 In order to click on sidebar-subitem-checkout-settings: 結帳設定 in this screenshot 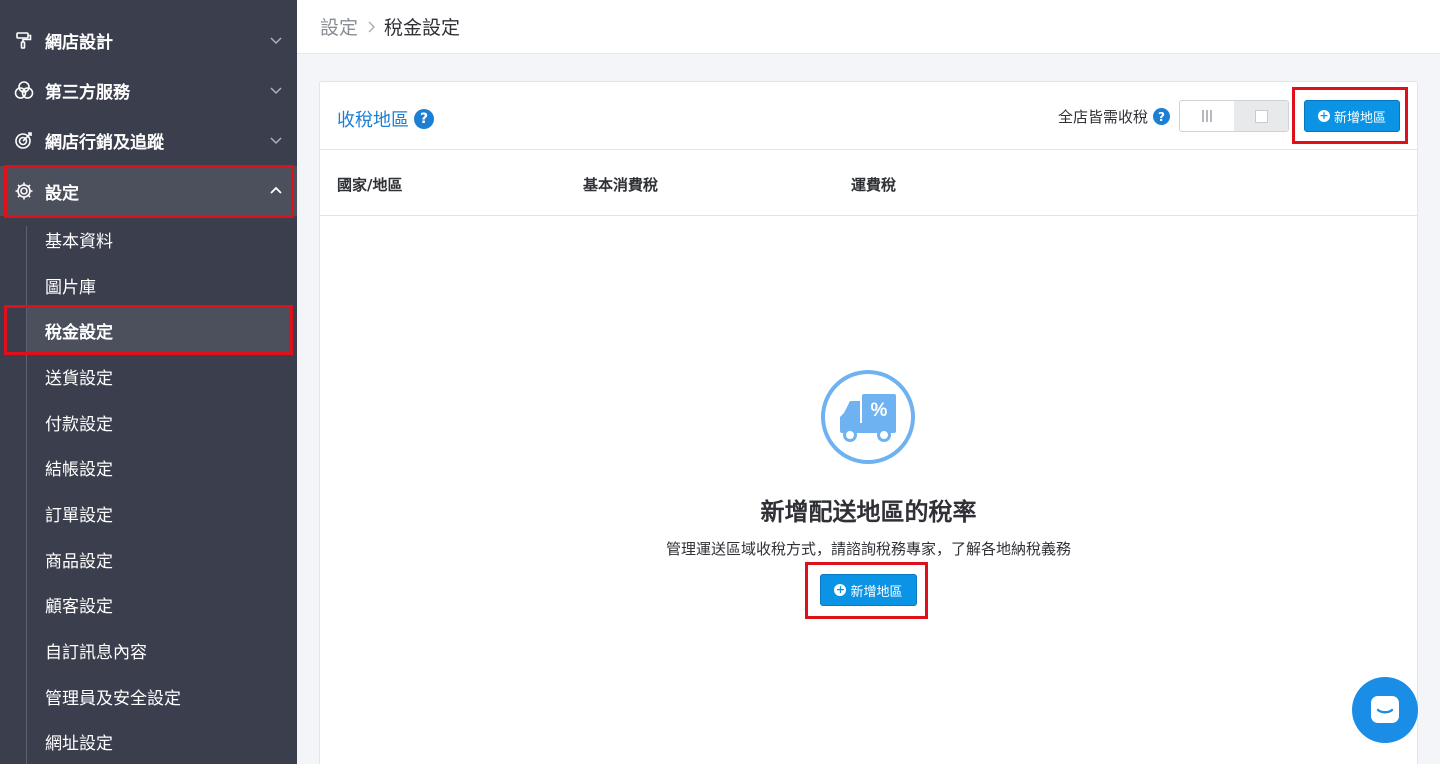, I will do `click(160, 467)`.